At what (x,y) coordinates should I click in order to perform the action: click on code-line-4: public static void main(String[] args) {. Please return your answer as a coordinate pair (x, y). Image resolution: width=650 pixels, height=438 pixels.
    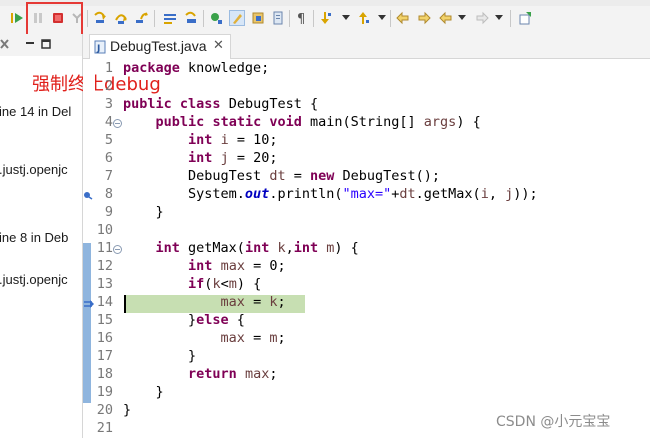
    Looking at the image, I should click on (318, 122).